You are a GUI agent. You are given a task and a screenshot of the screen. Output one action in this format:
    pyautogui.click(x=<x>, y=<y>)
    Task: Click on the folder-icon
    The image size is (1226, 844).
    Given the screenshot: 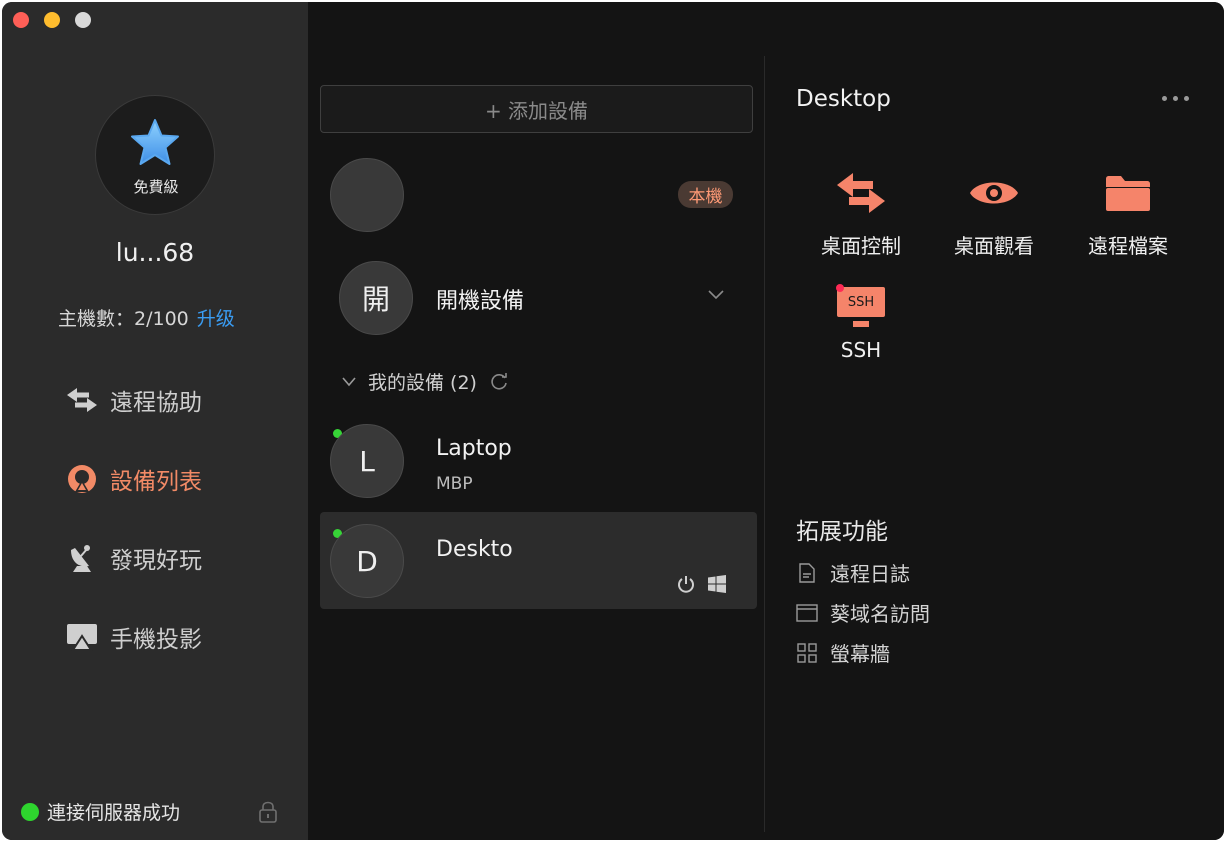 What is the action you would take?
    pyautogui.click(x=1128, y=193)
    